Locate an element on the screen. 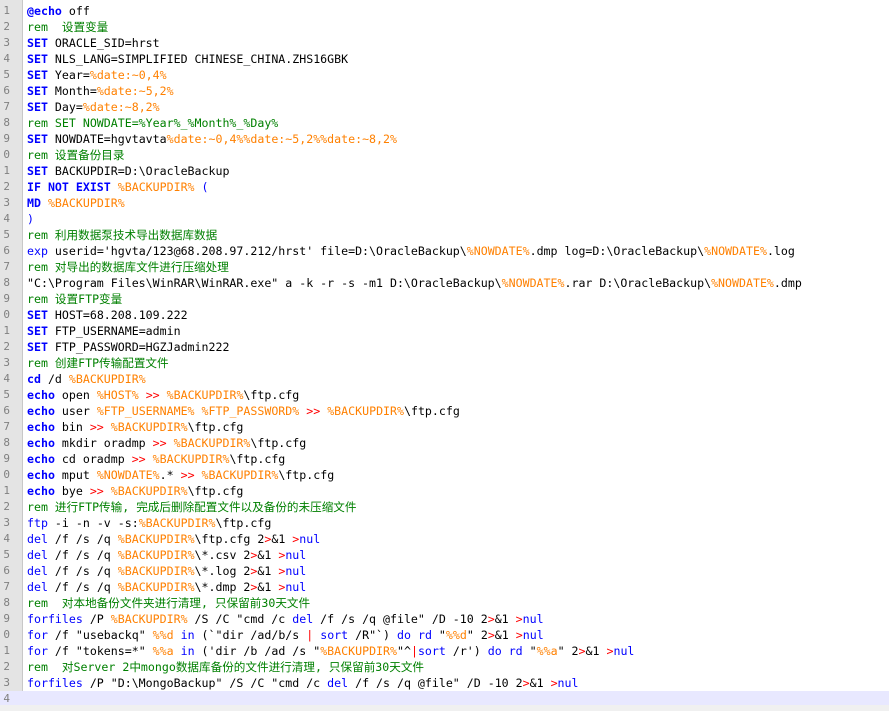 This screenshot has width=889, height=711. code-token: /r') is located at coordinates (466, 651).